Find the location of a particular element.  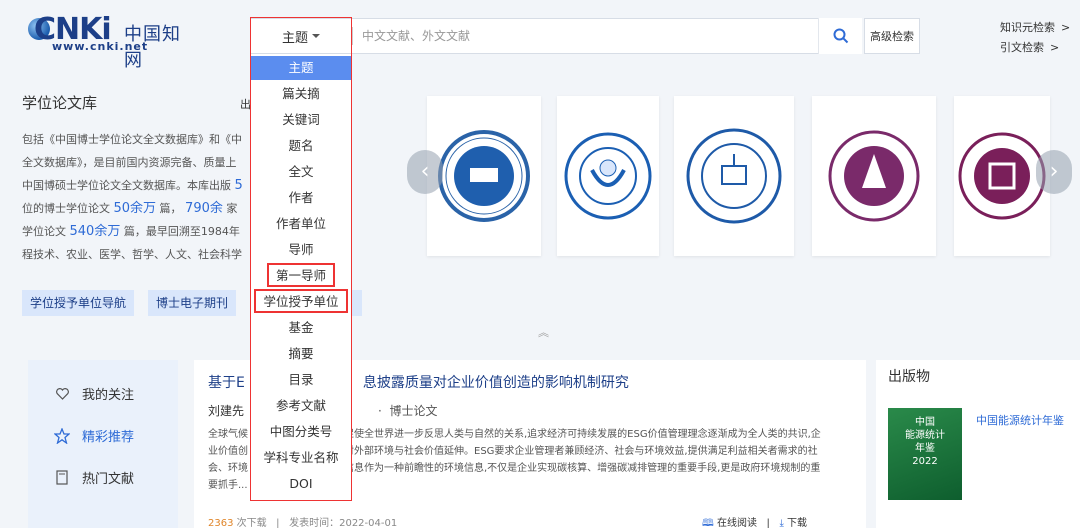

article-actions: 🕮 在线阅读 | ⤓ 下载 is located at coordinates (755, 523).